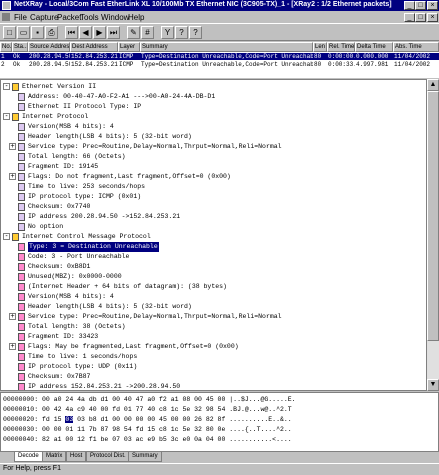 The width and height of the screenshot is (439, 475). I want to click on help-icon: ?, so click(195, 32).